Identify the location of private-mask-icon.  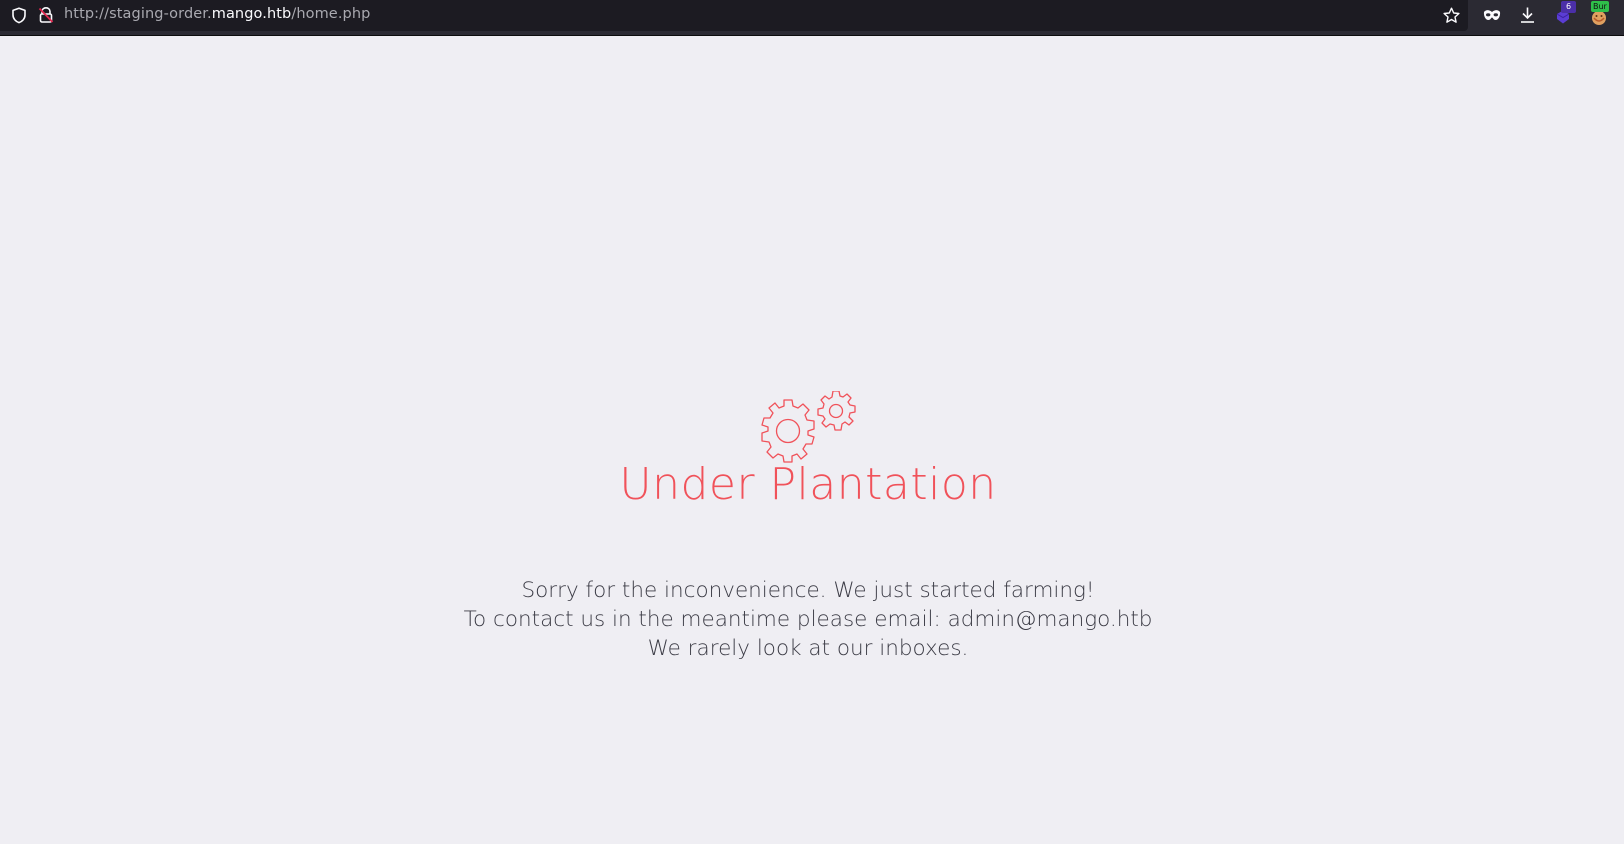
(1492, 15).